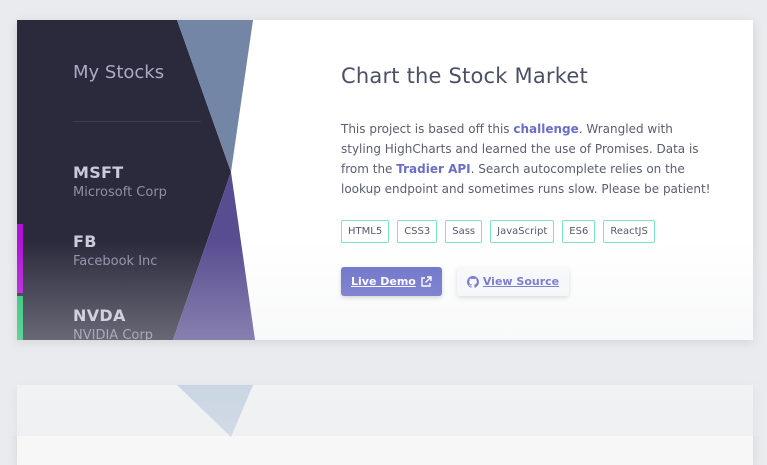 Image resolution: width=767 pixels, height=465 pixels. Describe the element at coordinates (464, 76) in the screenshot. I see `project-title: Chart the Stock Market` at that location.